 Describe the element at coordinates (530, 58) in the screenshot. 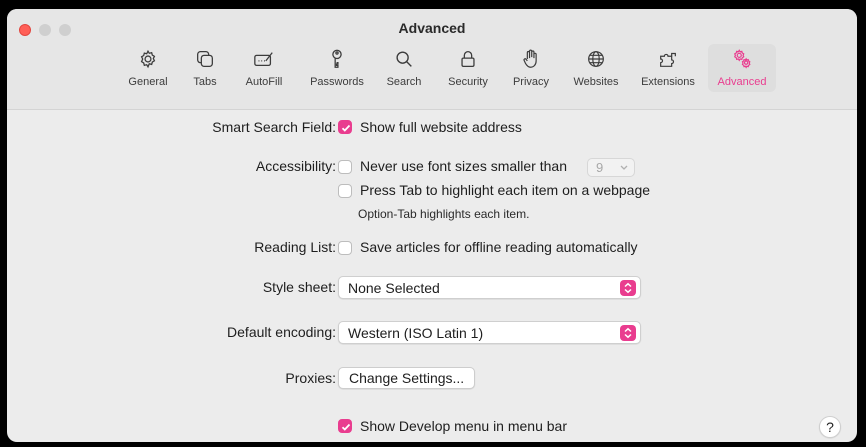

I see `hand-icon` at that location.